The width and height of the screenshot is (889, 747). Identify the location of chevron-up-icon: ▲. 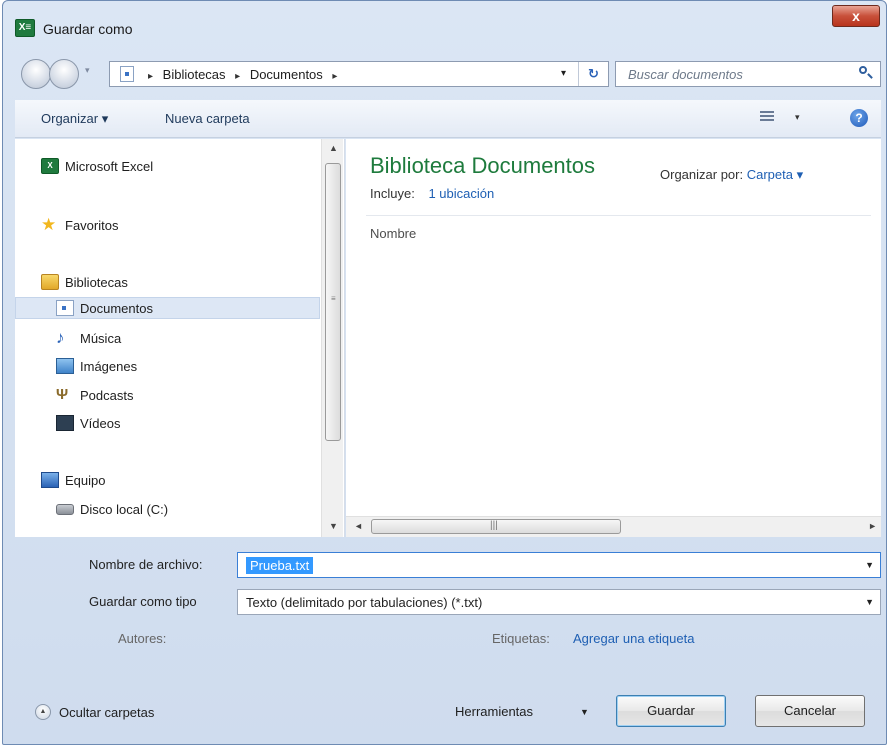
(43, 712).